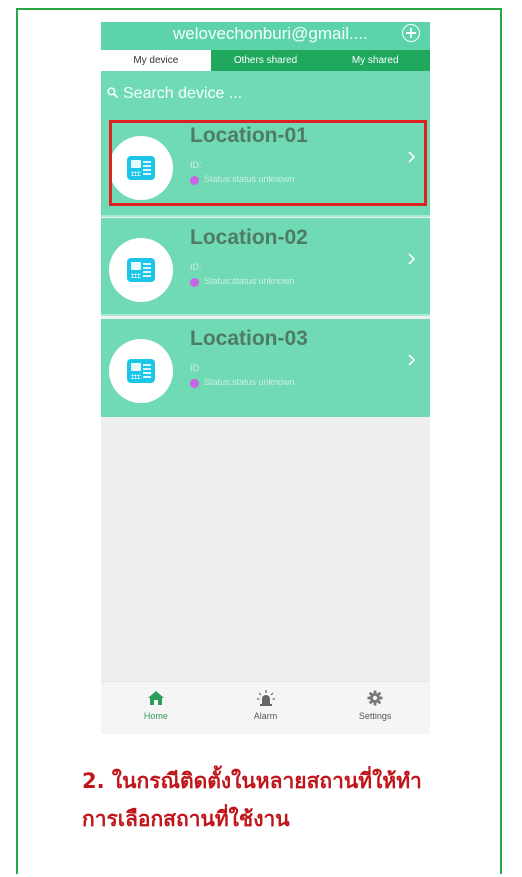  I want to click on nav-home-label: Home, so click(155, 716).